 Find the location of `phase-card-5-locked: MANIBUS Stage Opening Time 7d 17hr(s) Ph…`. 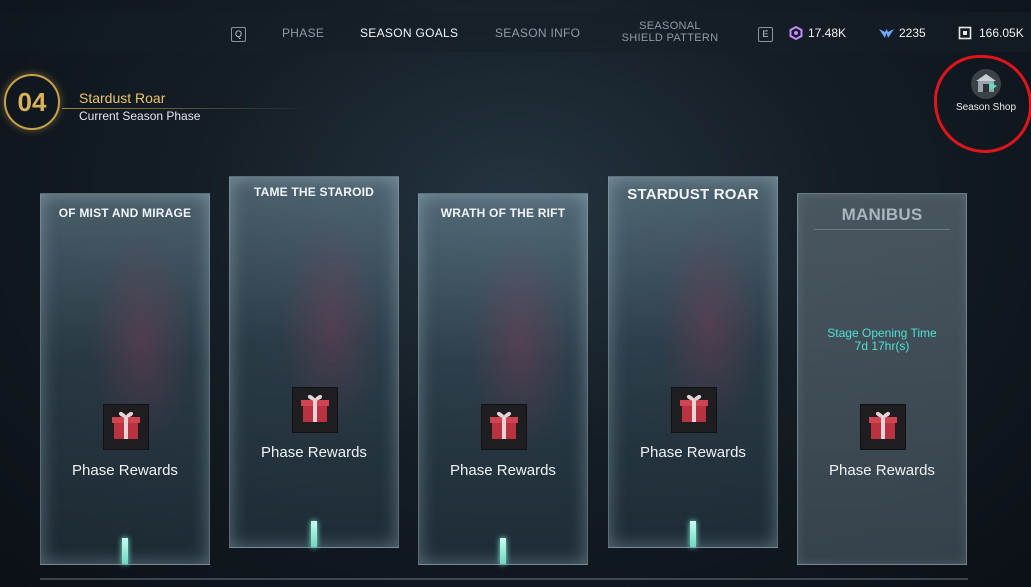

phase-card-5-locked: MANIBUS Stage Opening Time 7d 17hr(s) Ph… is located at coordinates (882, 379).